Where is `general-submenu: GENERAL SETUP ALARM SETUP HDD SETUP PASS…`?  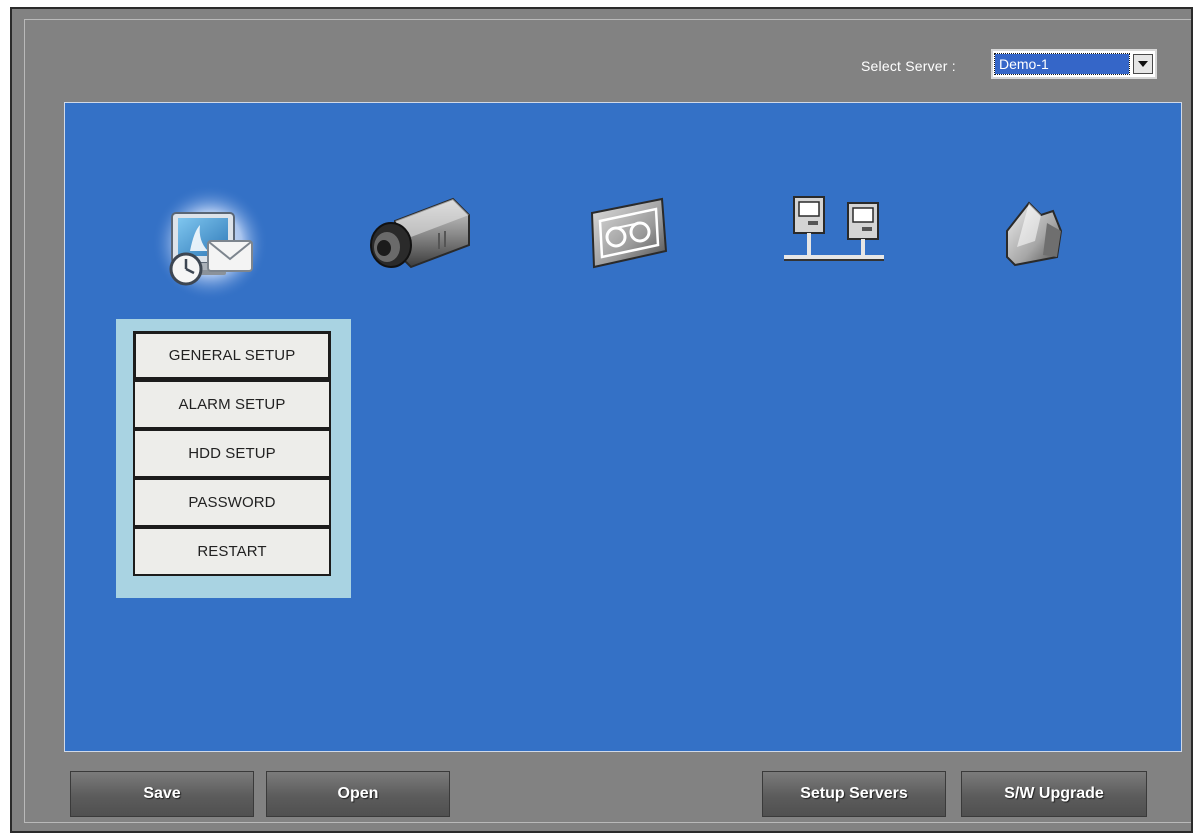 general-submenu: GENERAL SETUP ALARM SETUP HDD SETUP PASS… is located at coordinates (233, 458).